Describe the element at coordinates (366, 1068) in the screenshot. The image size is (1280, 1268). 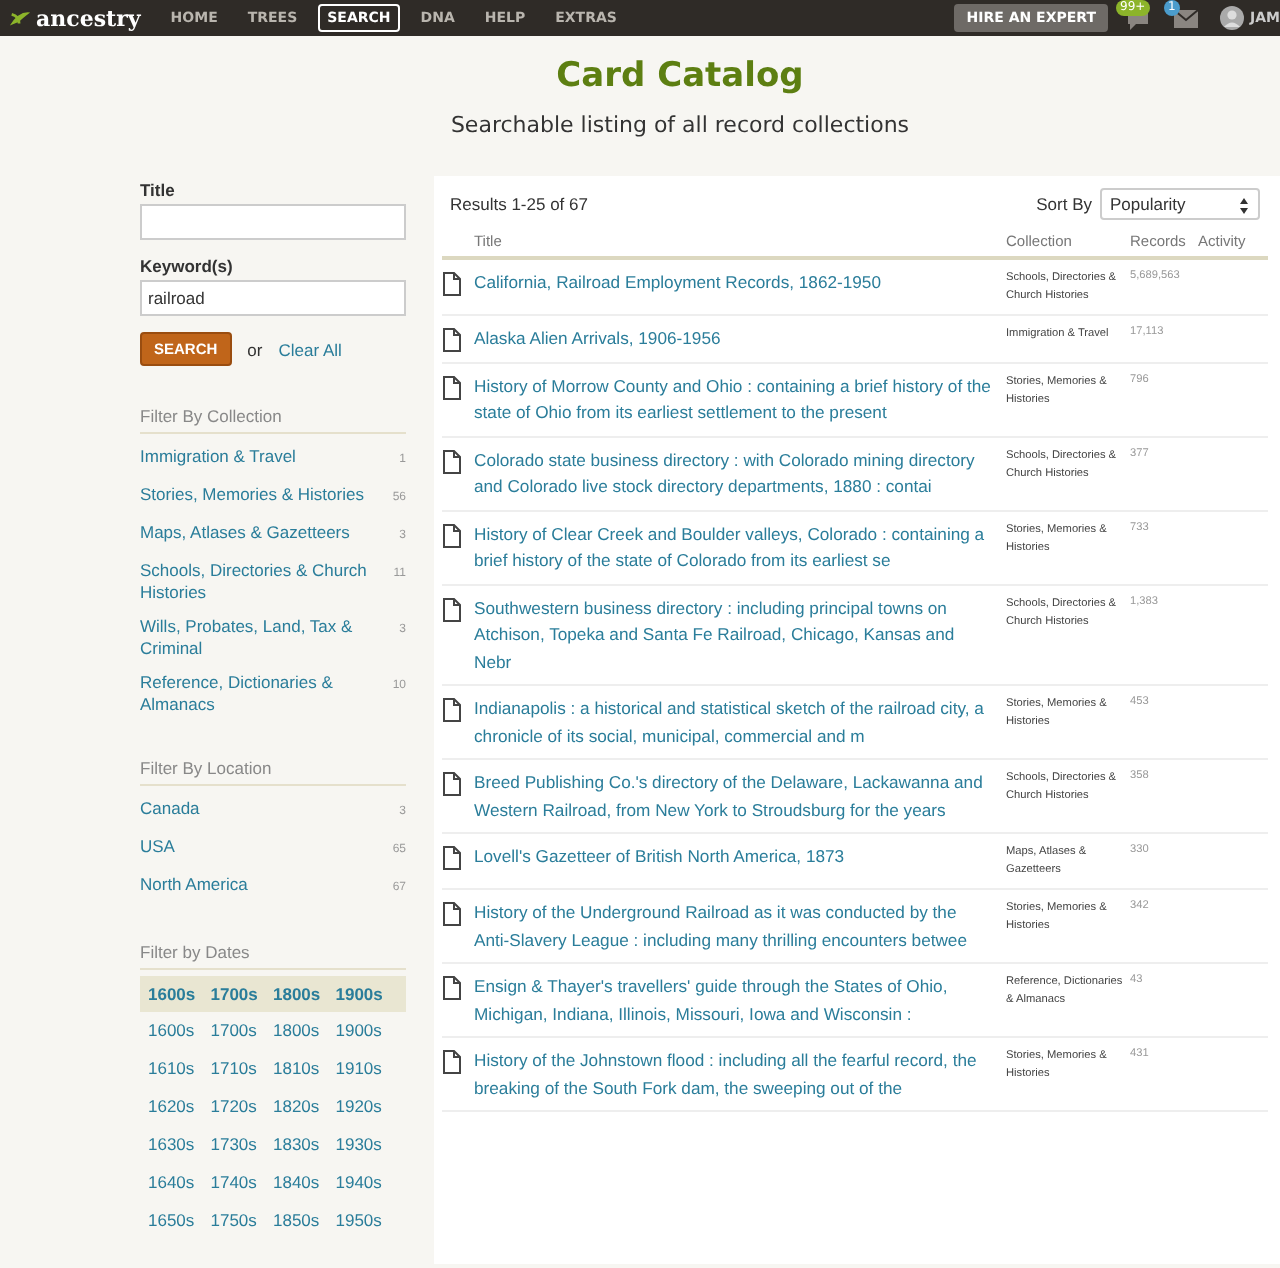
I see `decade-link: 1910s` at that location.